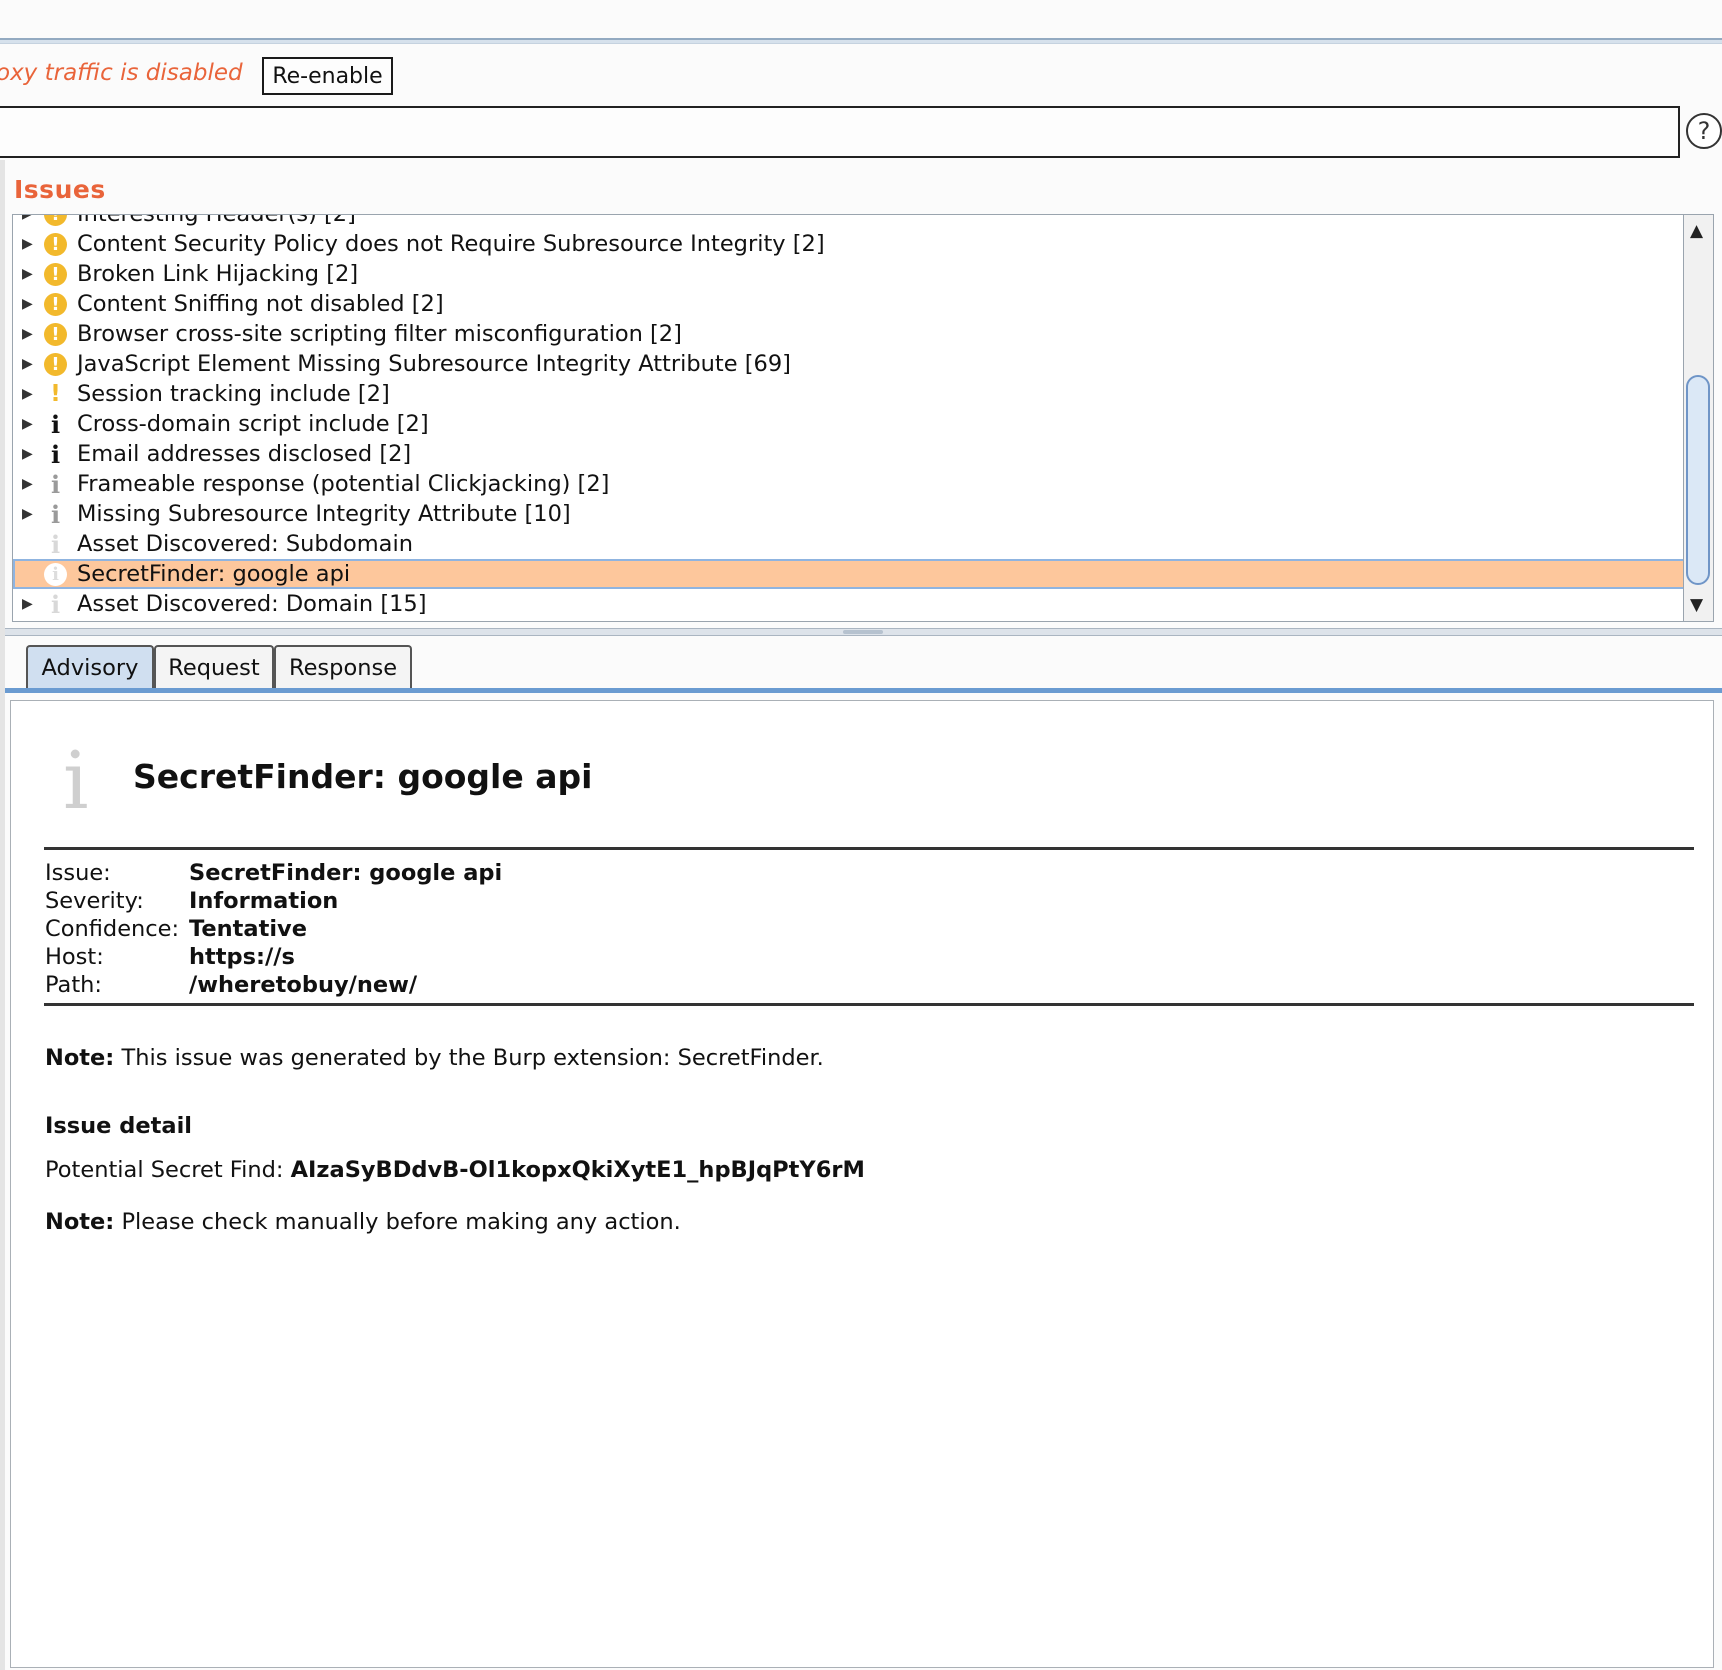 The height and width of the screenshot is (1670, 1722). I want to click on meta-row-host: Host: https://s, so click(273, 957).